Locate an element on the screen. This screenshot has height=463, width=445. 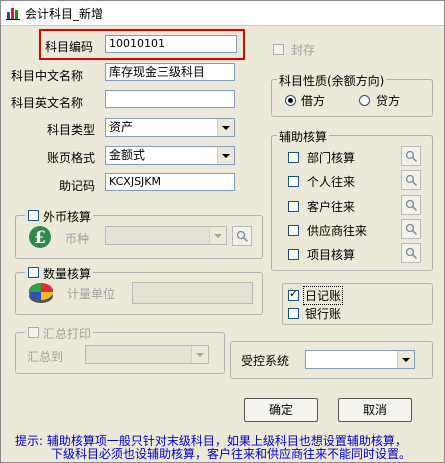
aux-customer-search-button is located at coordinates (411, 205).